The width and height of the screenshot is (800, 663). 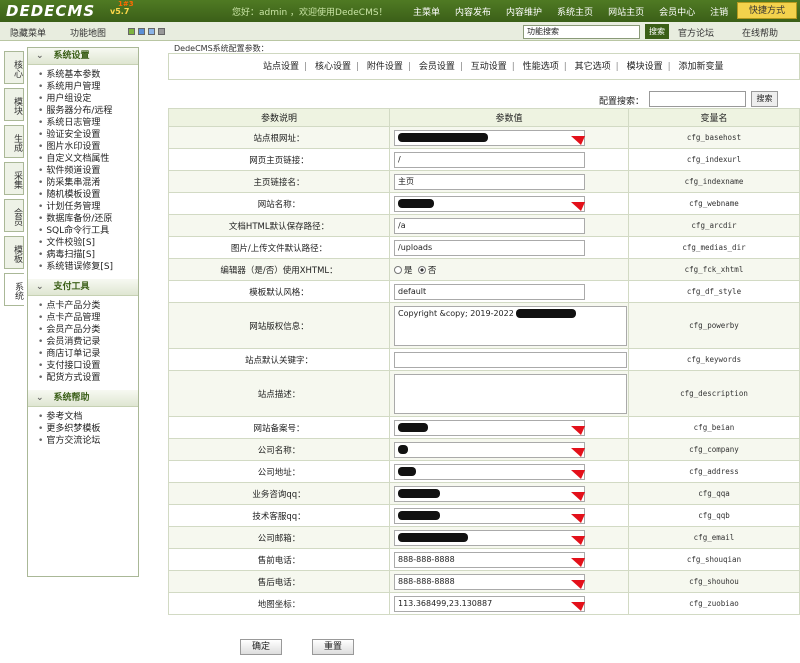 I want to click on sidebar-item-logs: 系统日志管理, so click(x=88, y=123).